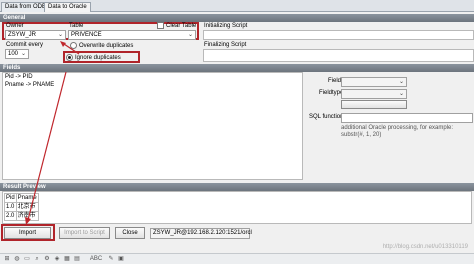  I want to click on app-icon: ▤, so click(77, 259).